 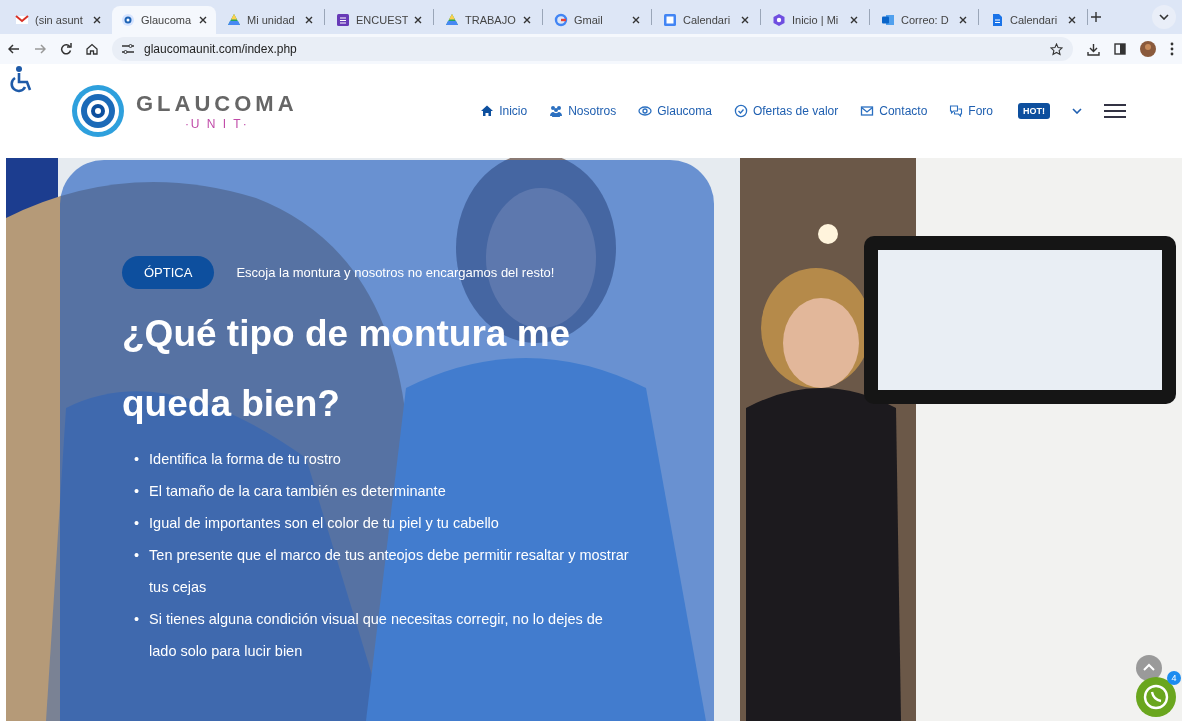 What do you see at coordinates (1149, 668) in the screenshot?
I see `scroll-top-icon` at bounding box center [1149, 668].